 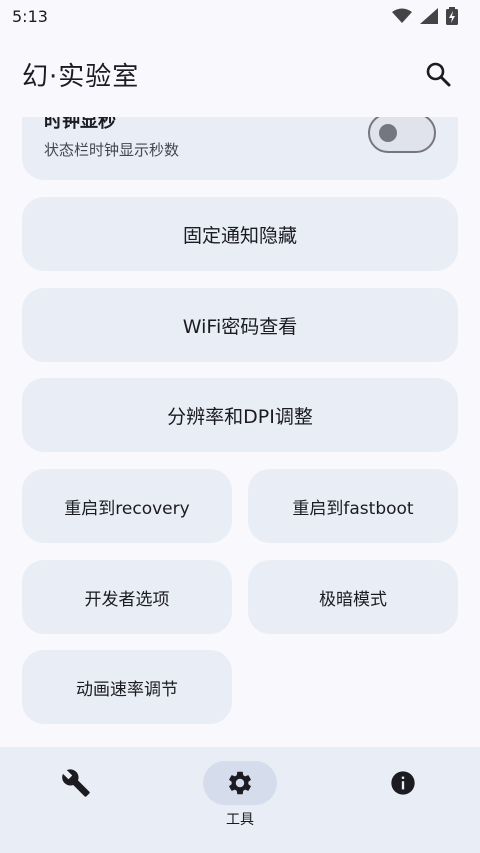 I want to click on nav-item-tools: 工具, so click(x=240, y=801).